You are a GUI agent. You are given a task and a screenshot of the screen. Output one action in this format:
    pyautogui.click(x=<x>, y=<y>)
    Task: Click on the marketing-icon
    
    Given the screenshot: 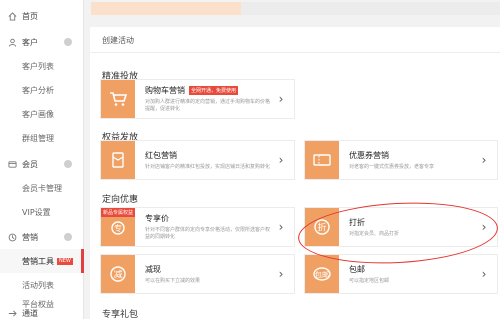 What is the action you would take?
    pyautogui.click(x=12, y=237)
    